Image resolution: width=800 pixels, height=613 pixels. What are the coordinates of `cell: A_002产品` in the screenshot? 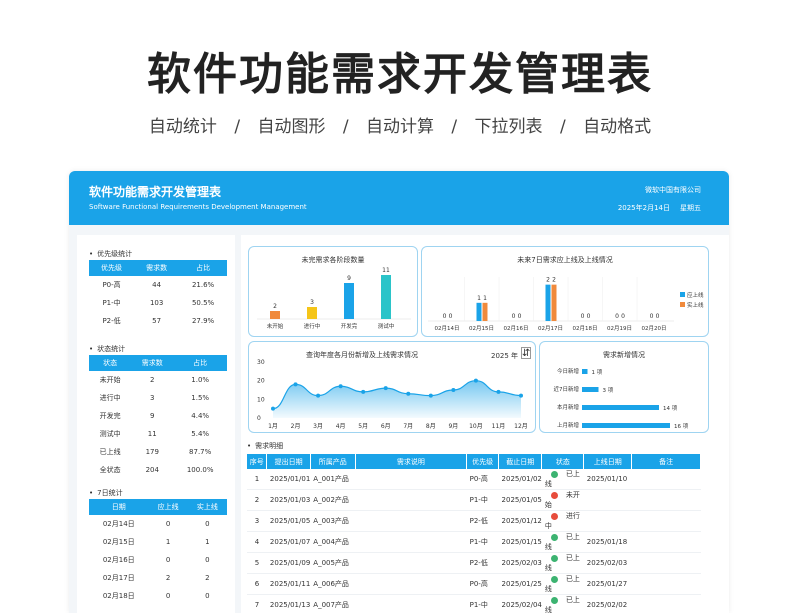 It's located at (333, 500).